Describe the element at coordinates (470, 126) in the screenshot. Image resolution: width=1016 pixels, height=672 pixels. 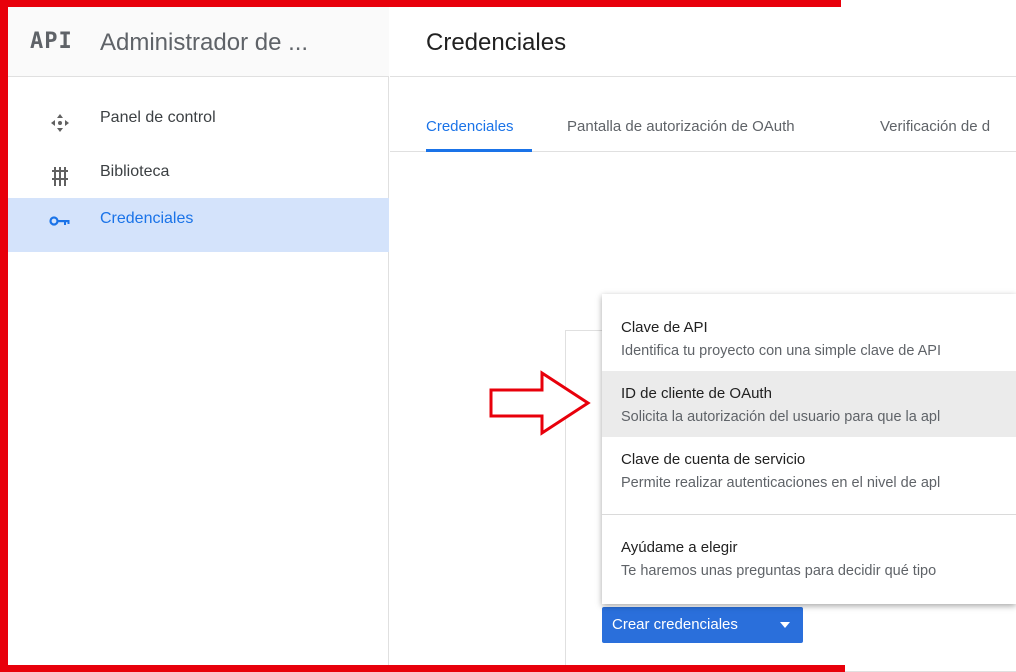
I see `tab-credenciales: Credenciales` at that location.